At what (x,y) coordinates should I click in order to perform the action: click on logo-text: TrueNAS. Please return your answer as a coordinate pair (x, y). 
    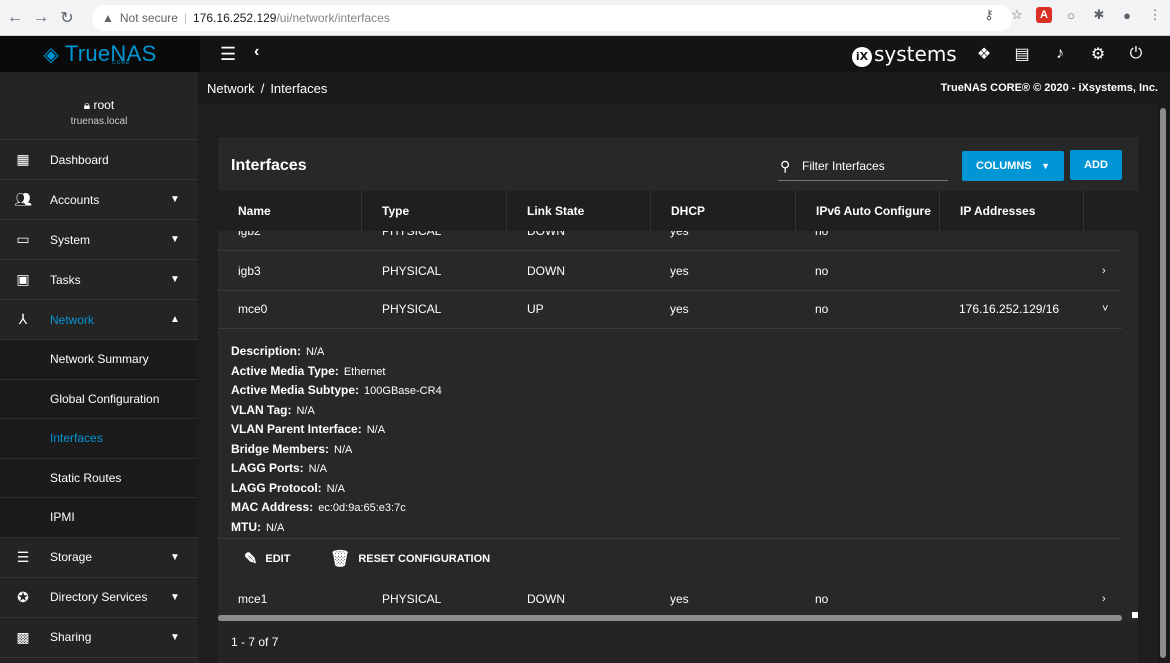
    Looking at the image, I should click on (110, 53).